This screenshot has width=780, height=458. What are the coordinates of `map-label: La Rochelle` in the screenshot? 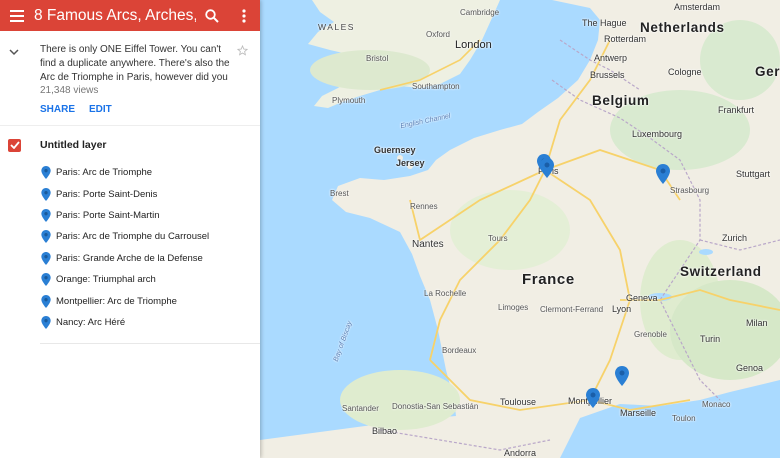 It's located at (445, 293).